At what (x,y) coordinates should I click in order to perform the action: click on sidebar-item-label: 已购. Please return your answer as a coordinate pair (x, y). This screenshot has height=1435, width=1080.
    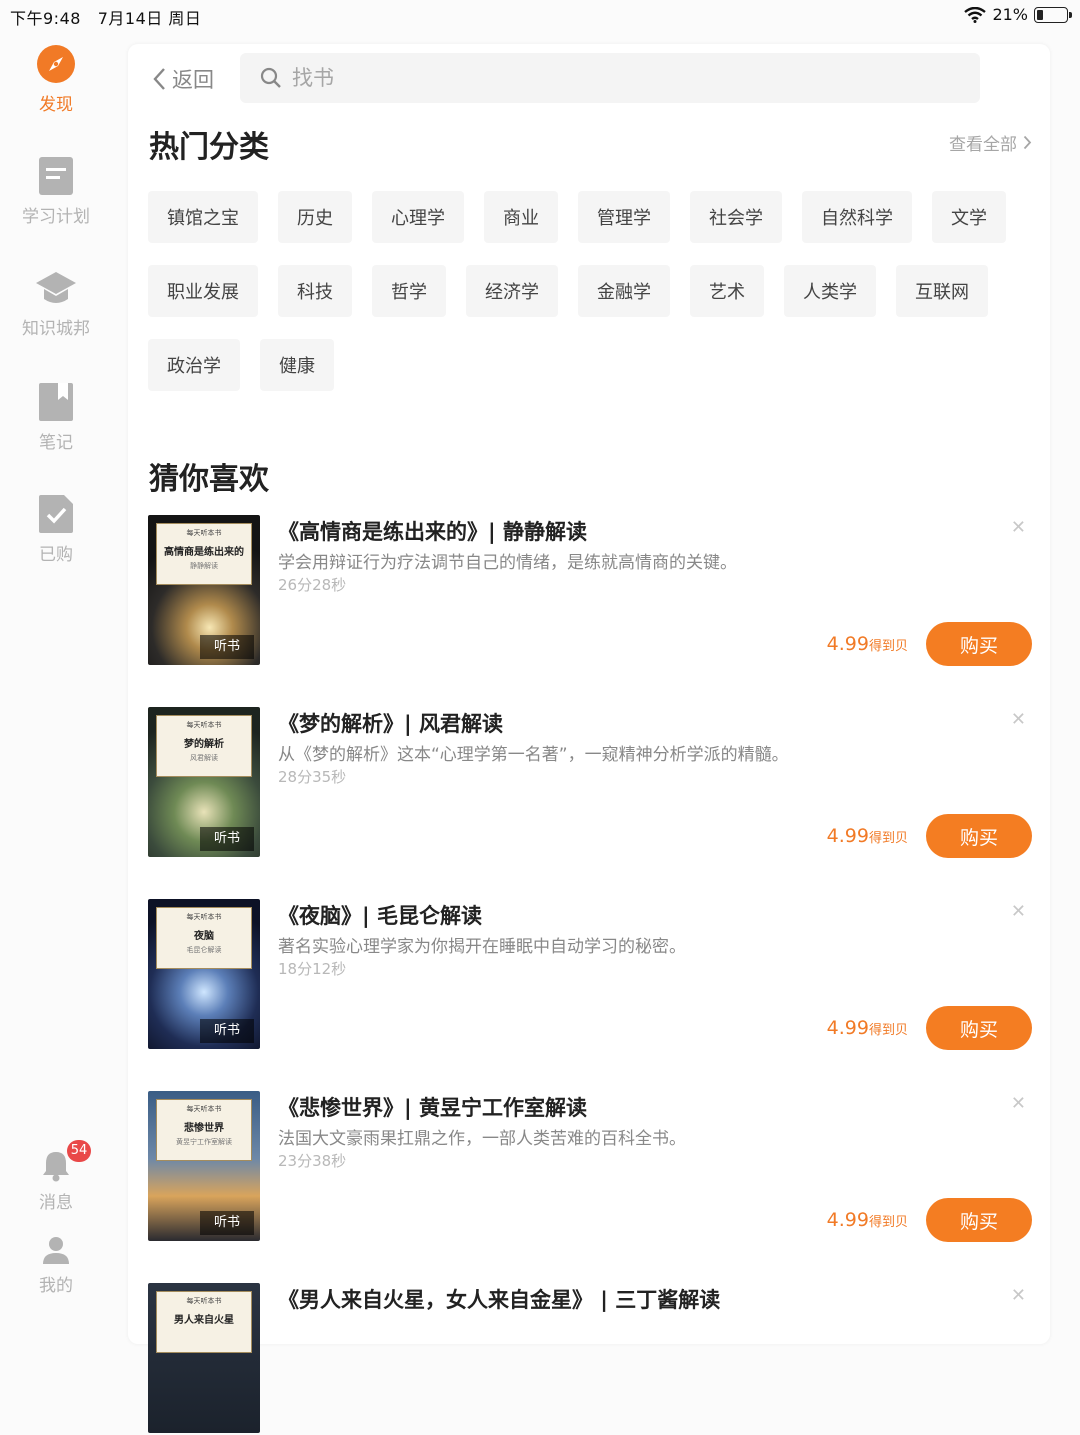
    Looking at the image, I should click on (56, 555).